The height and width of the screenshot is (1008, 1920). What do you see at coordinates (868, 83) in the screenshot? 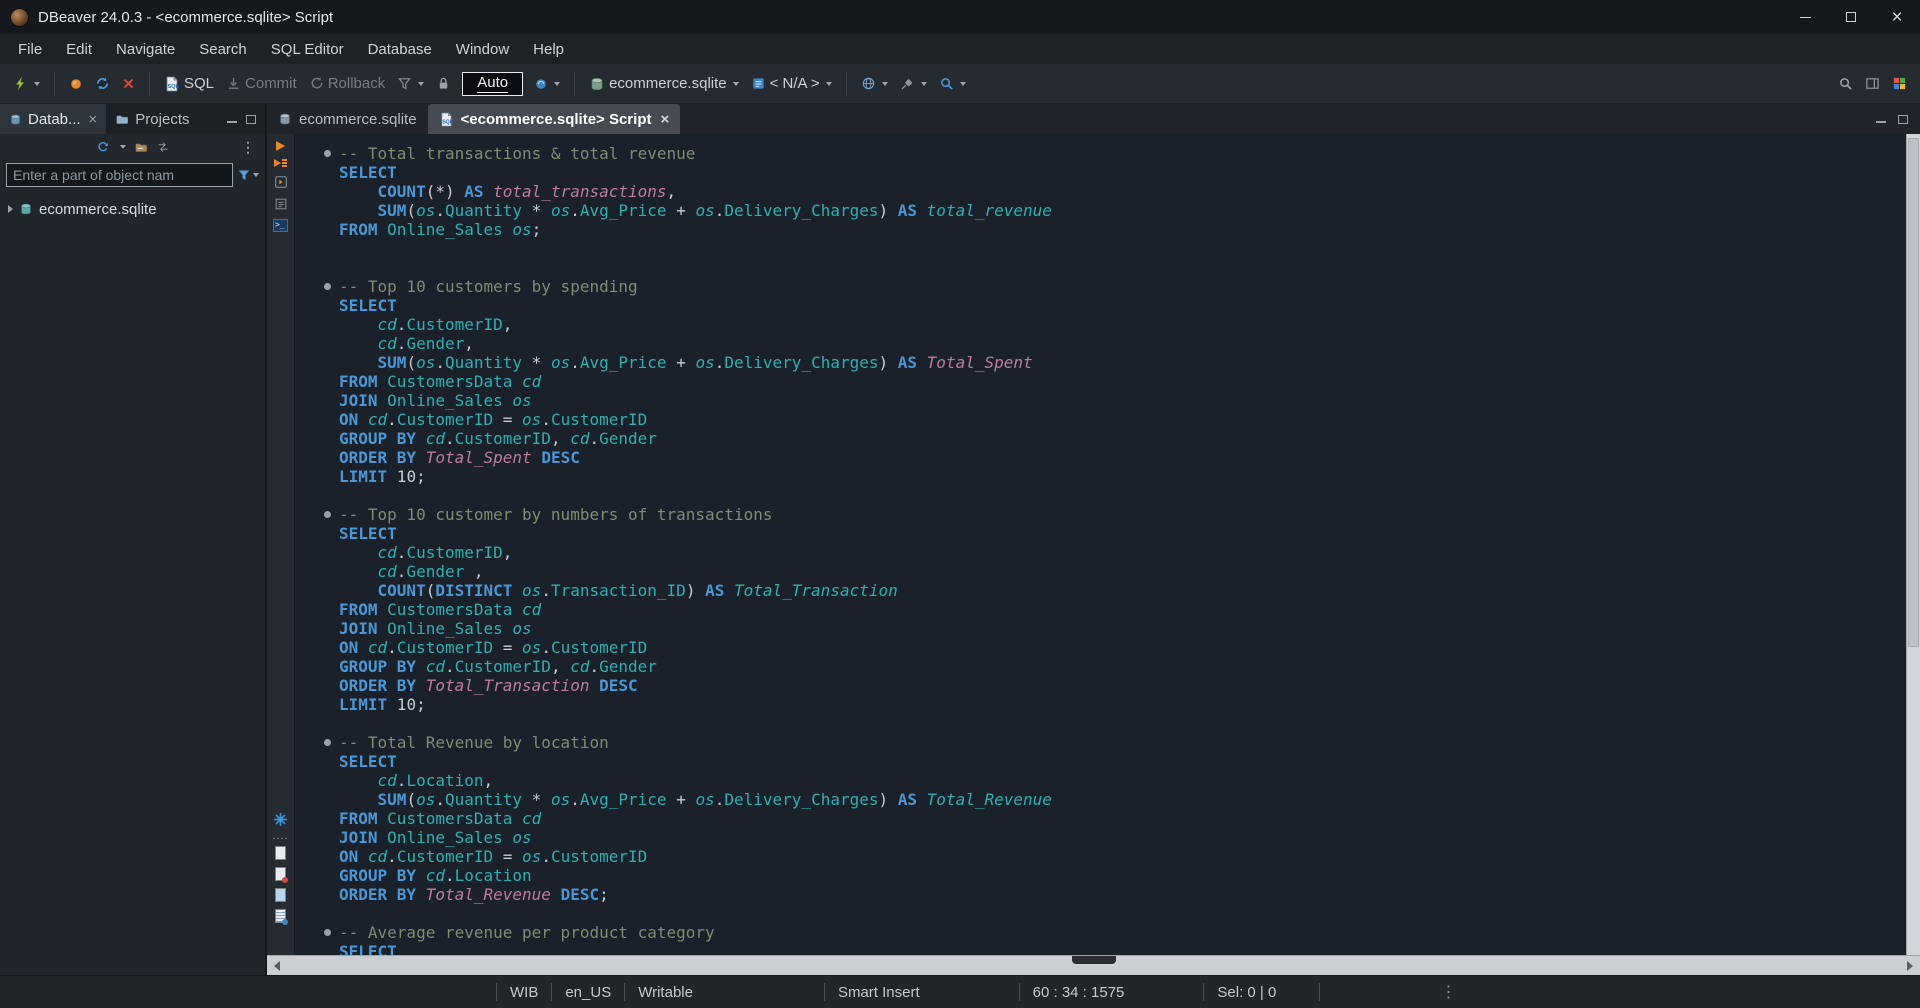
I see `globe-icon` at bounding box center [868, 83].